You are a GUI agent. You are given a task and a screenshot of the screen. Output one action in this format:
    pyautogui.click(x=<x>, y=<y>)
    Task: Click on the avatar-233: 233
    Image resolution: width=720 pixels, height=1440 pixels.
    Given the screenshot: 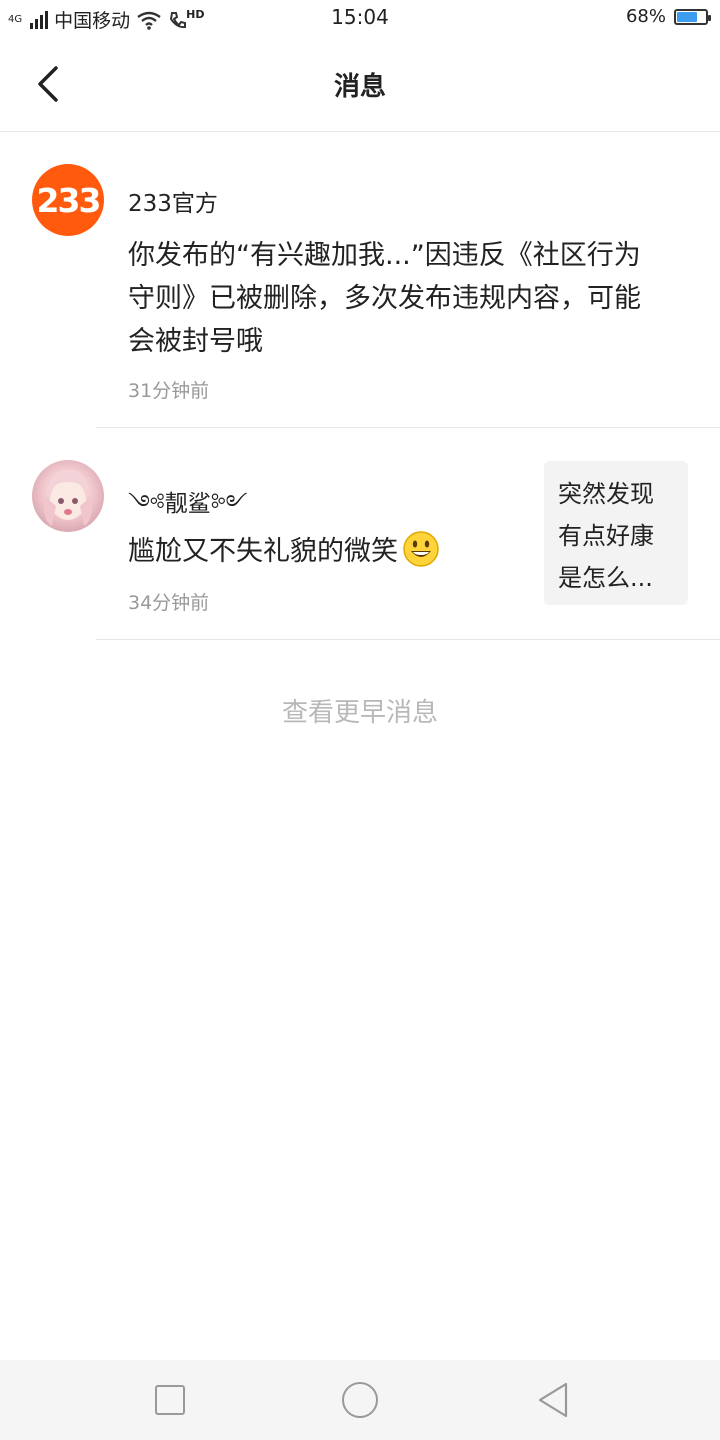 What is the action you would take?
    pyautogui.click(x=68, y=200)
    